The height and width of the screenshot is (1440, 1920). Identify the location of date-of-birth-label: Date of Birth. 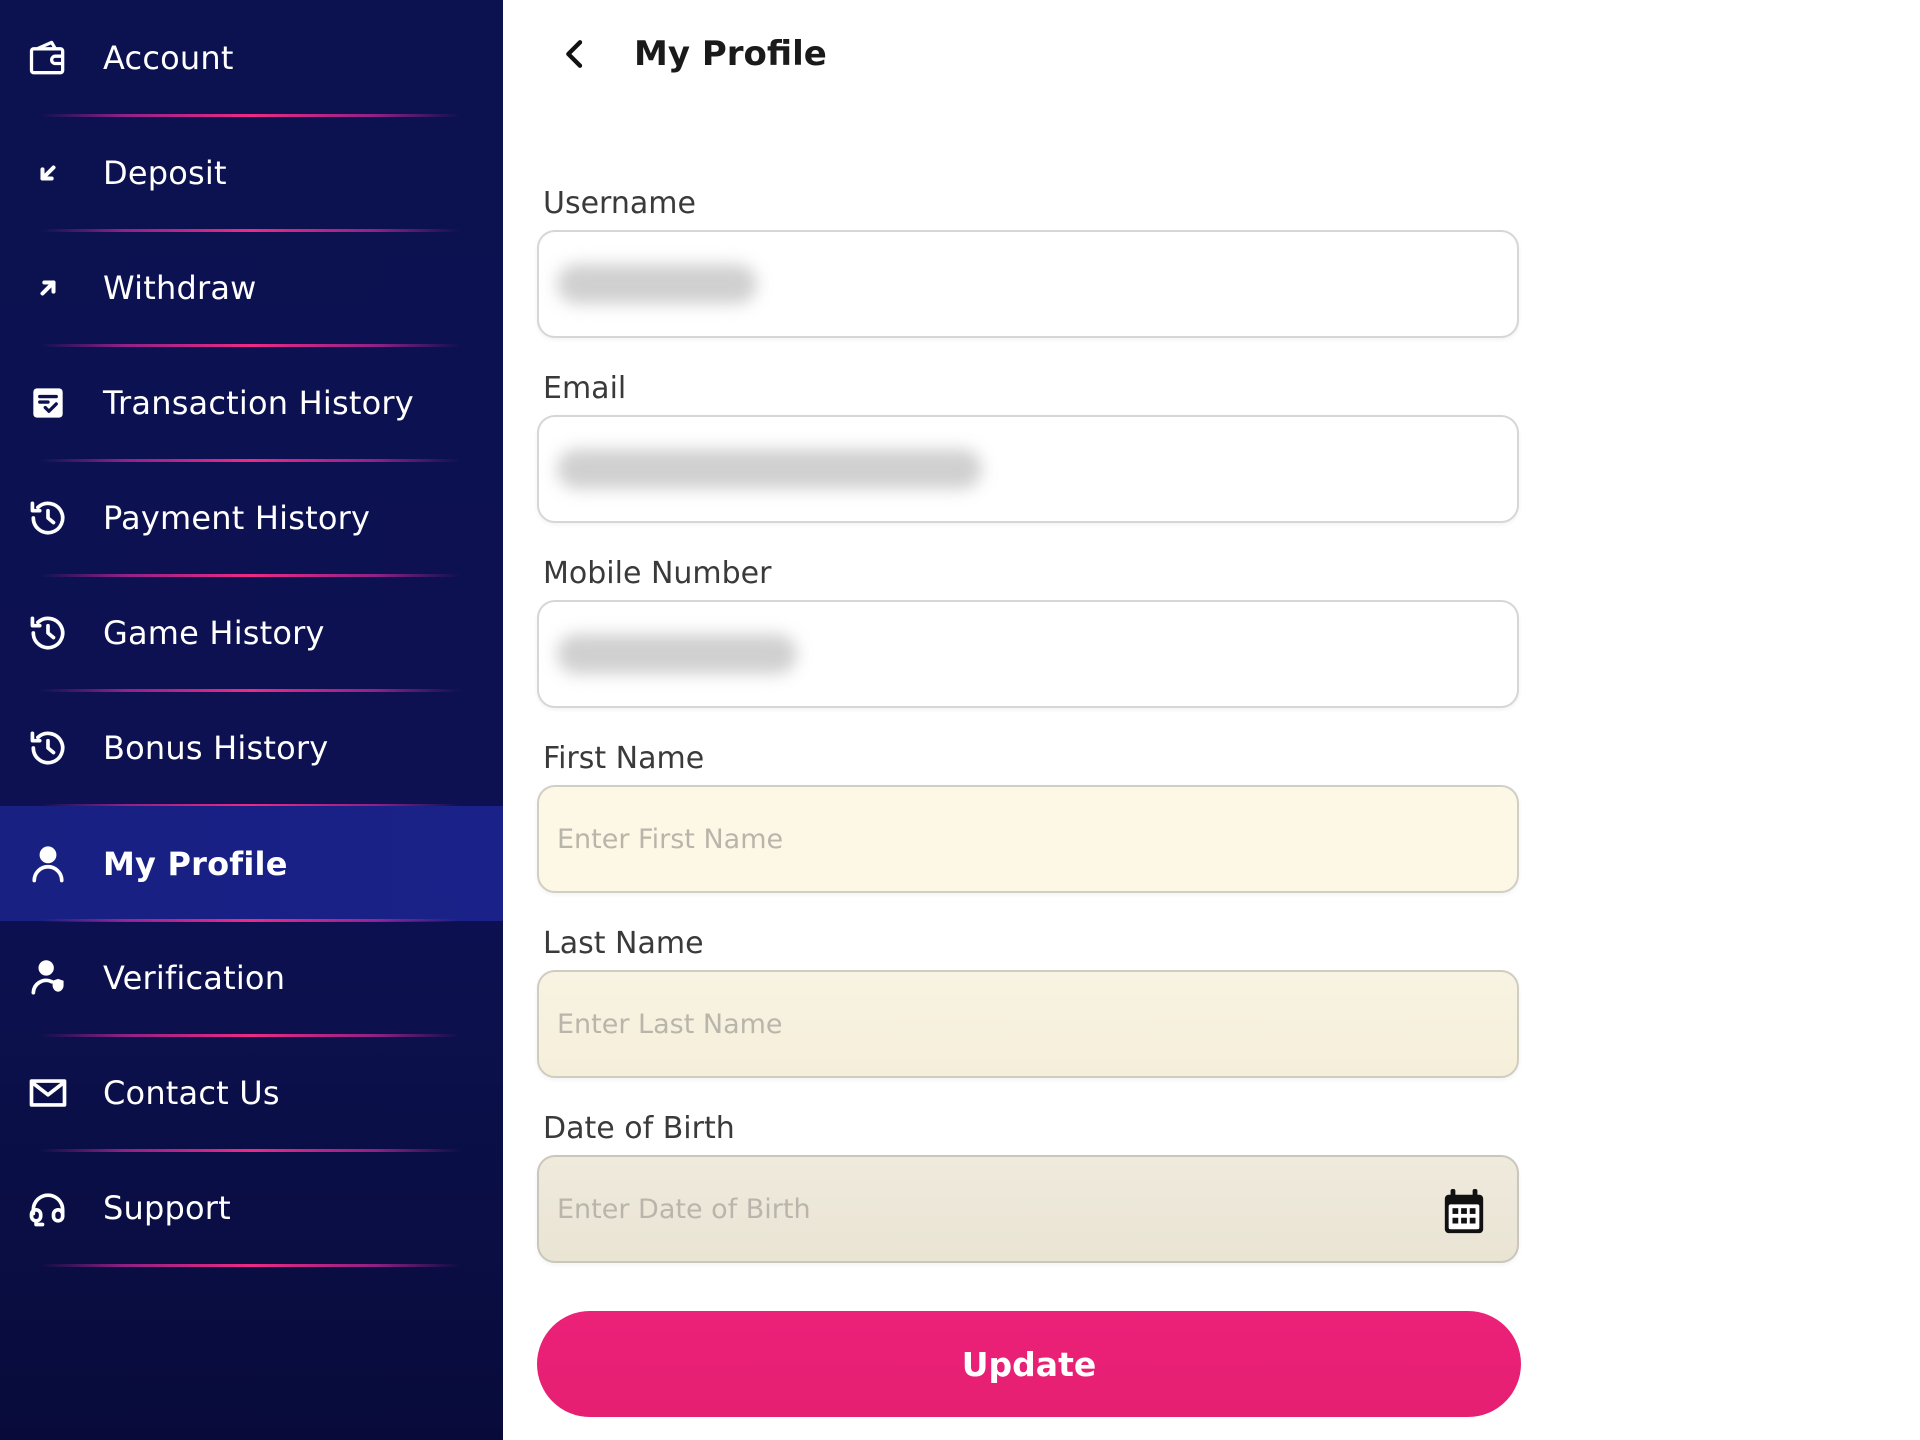
(639, 1128).